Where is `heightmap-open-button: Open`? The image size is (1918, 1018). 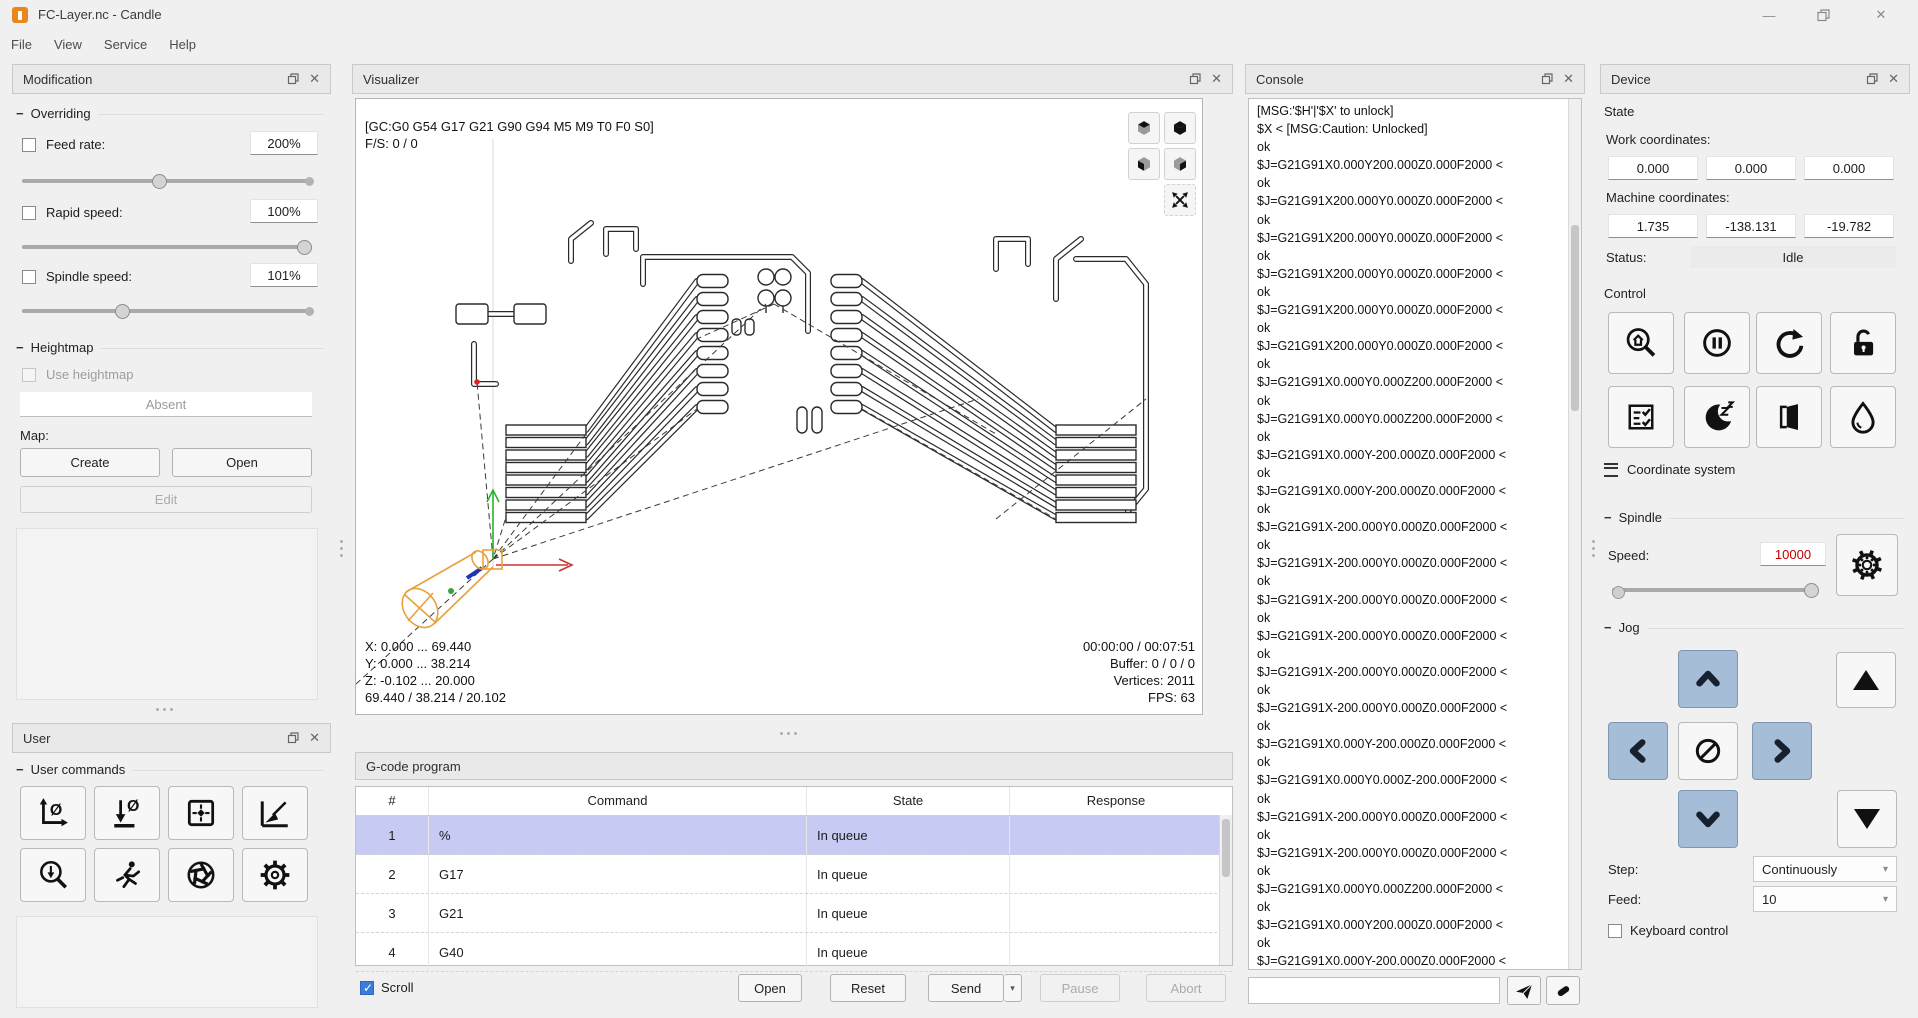
heightmap-open-button: Open is located at coordinates (242, 462).